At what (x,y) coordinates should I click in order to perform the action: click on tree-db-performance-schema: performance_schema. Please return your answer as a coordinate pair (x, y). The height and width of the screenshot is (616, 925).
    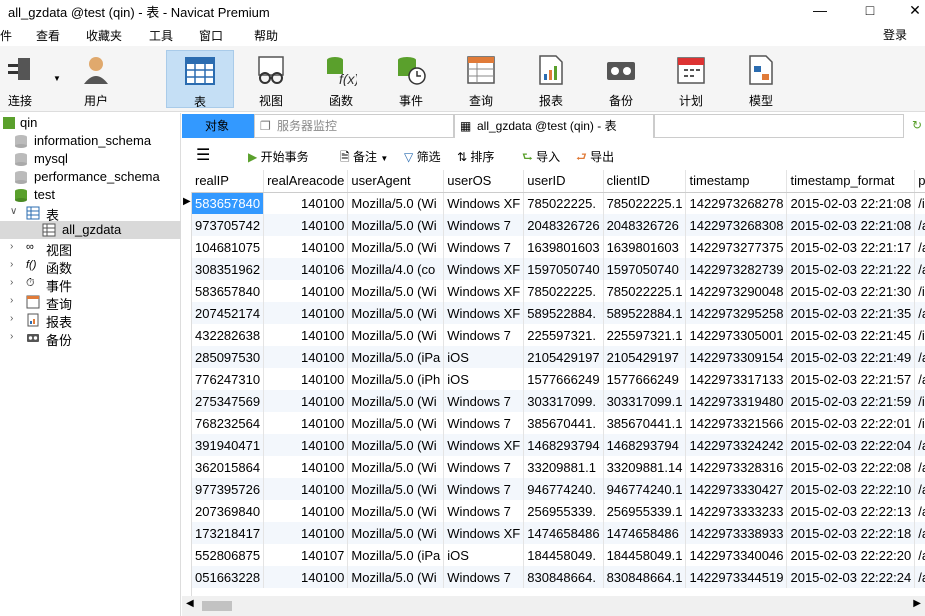
    Looking at the image, I should click on (90, 177).